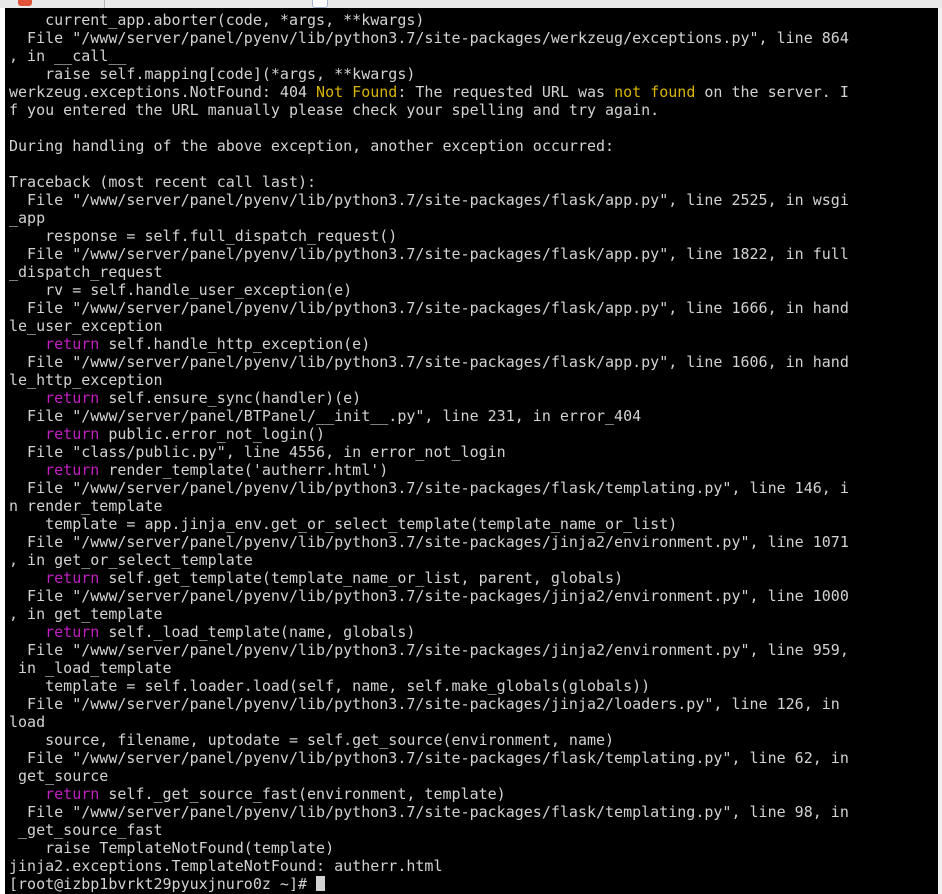 Image resolution: width=942 pixels, height=894 pixels. What do you see at coordinates (321, 883) in the screenshot?
I see `text-cursor` at bounding box center [321, 883].